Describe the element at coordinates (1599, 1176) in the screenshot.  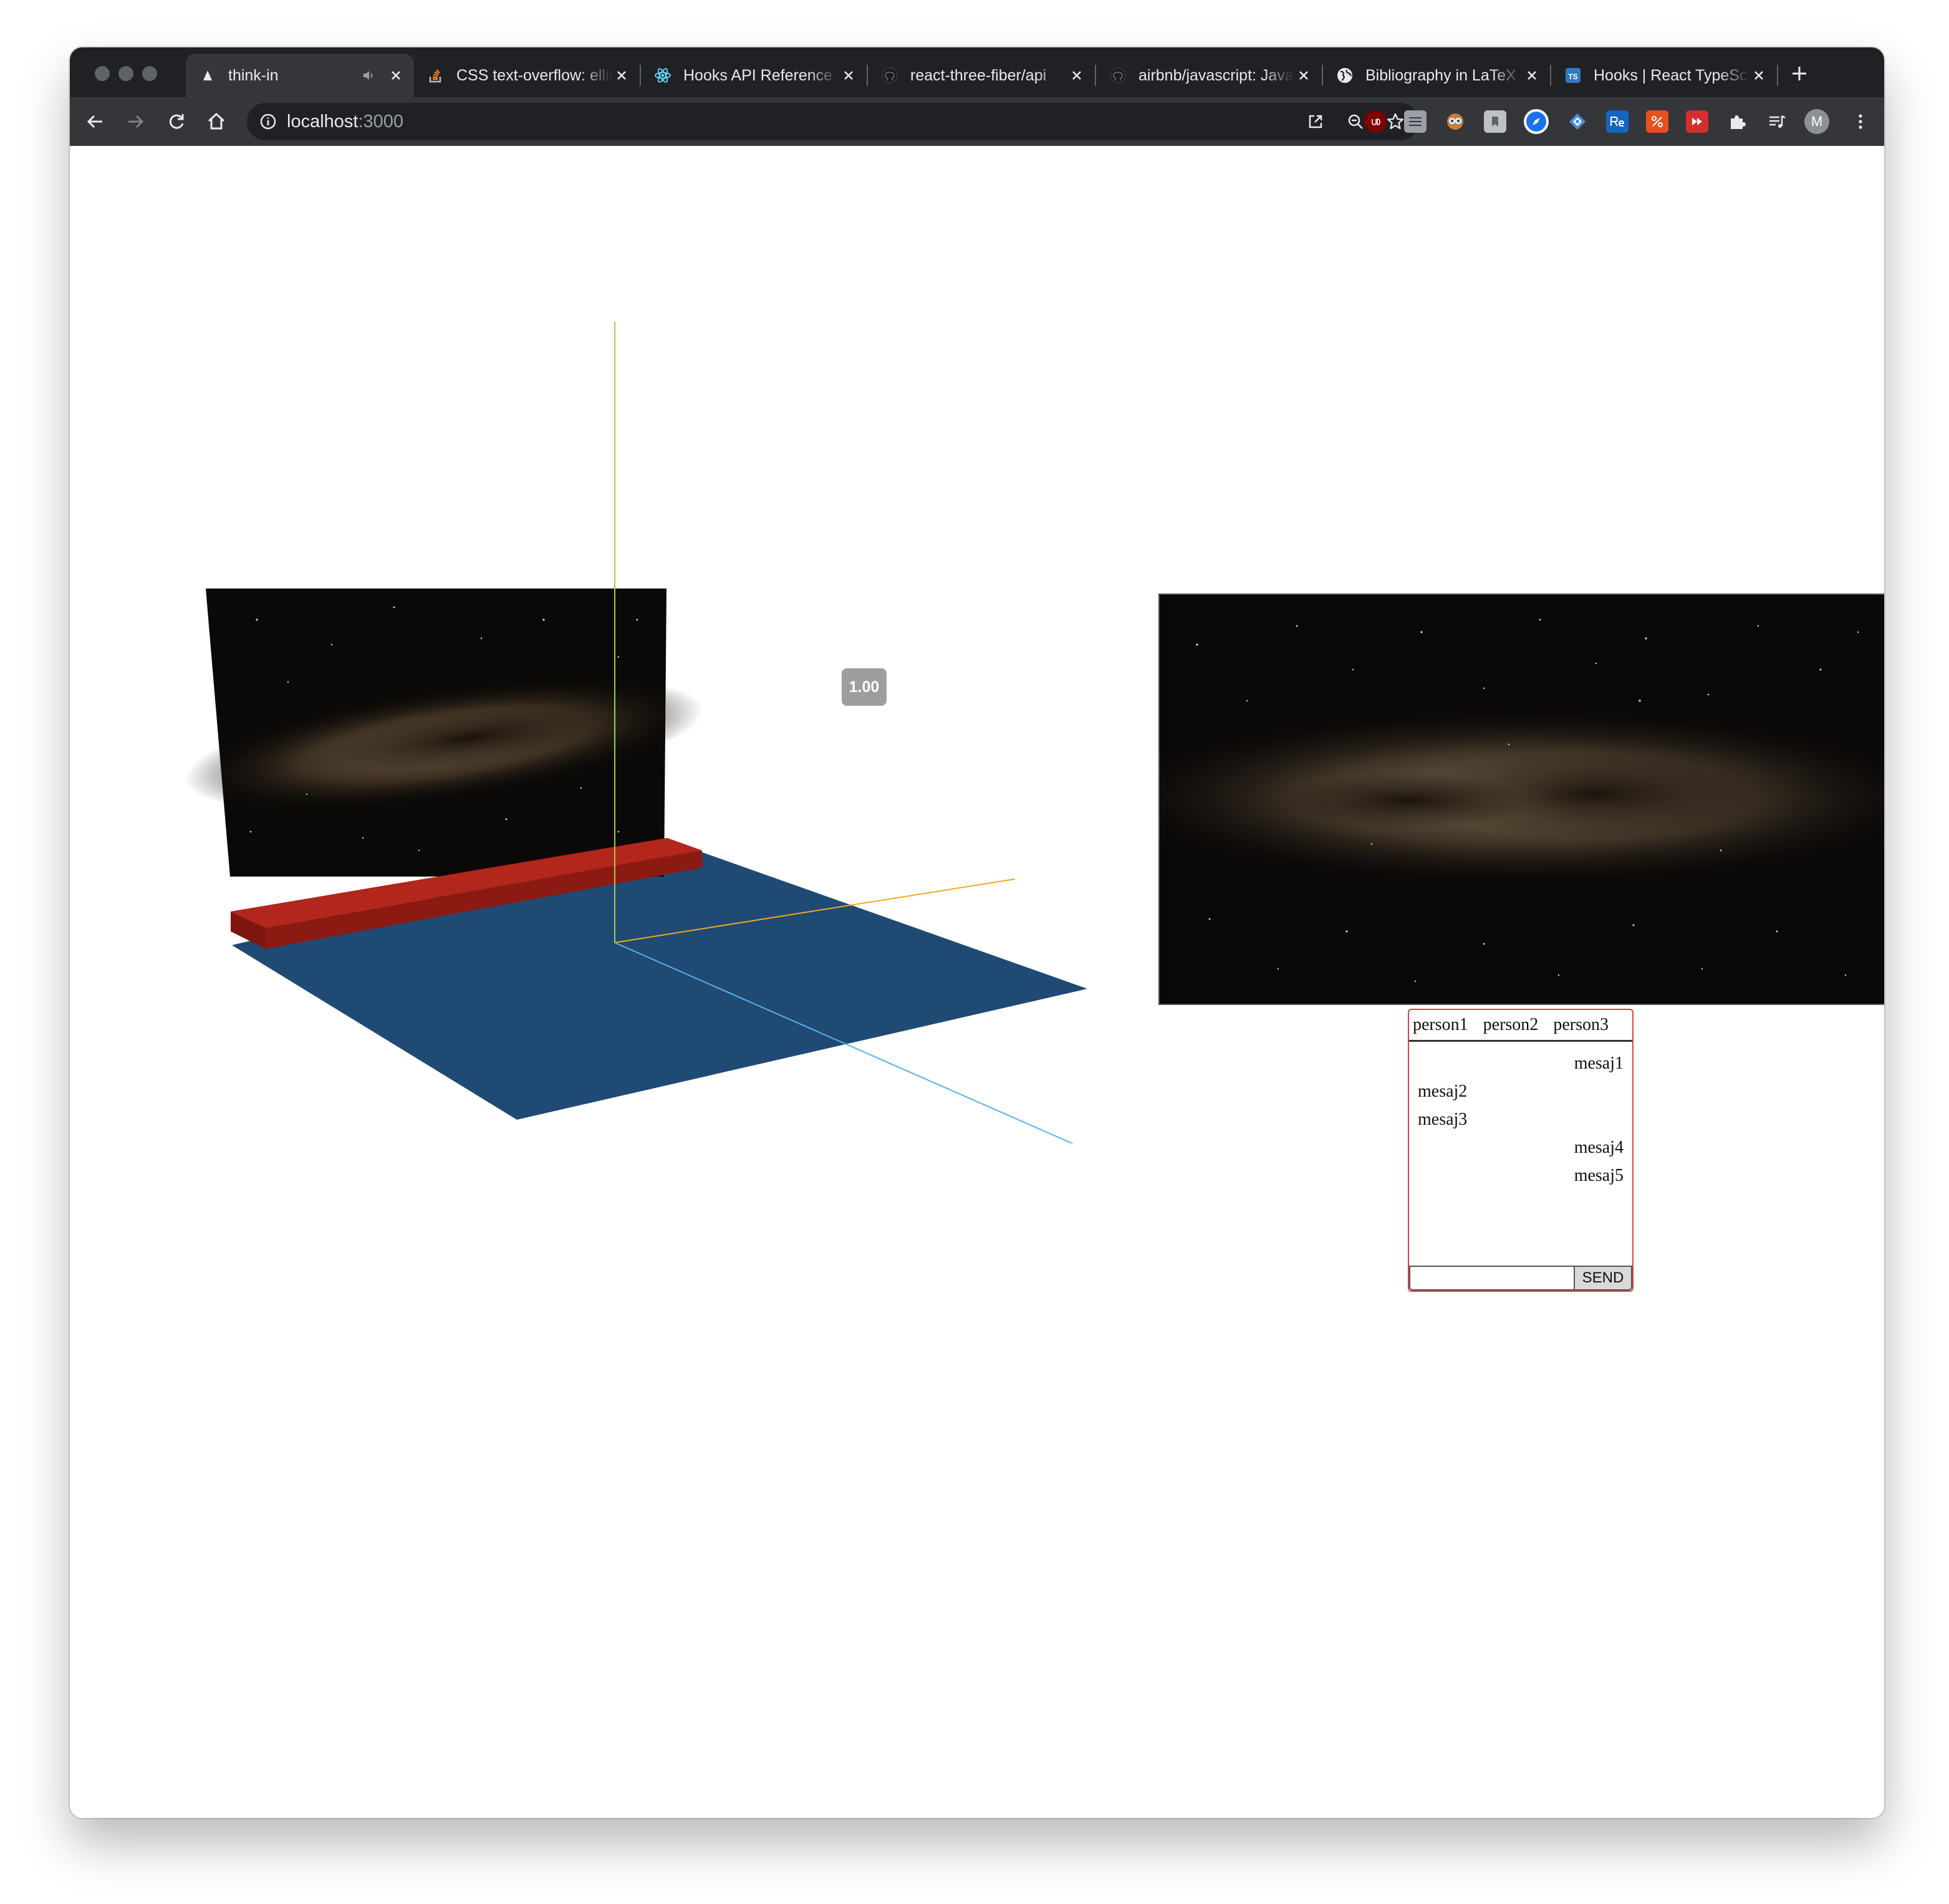
I see `chat-message: mesaj5` at that location.